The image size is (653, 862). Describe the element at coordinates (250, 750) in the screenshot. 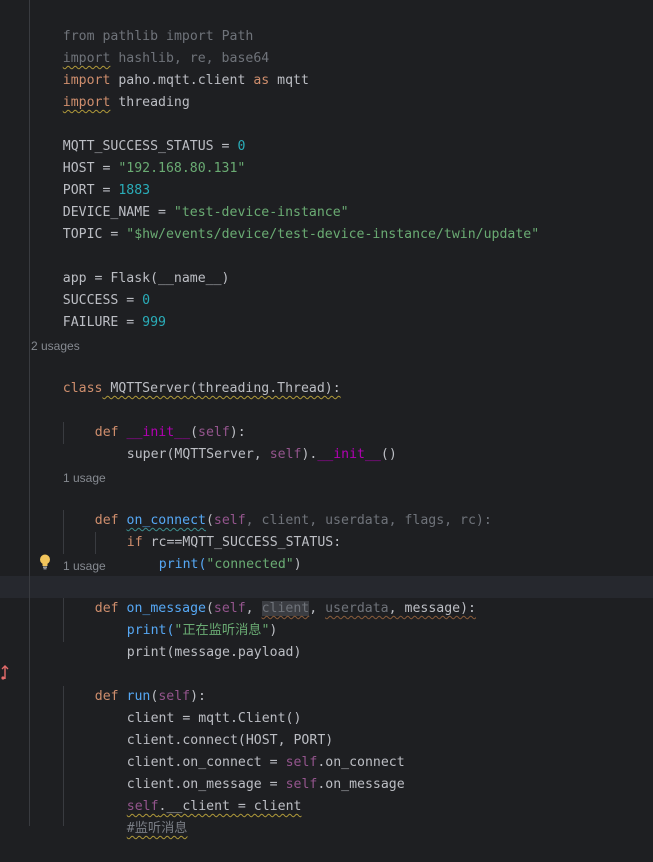

I see `code-line: client.on_connect = self.on_connect` at that location.